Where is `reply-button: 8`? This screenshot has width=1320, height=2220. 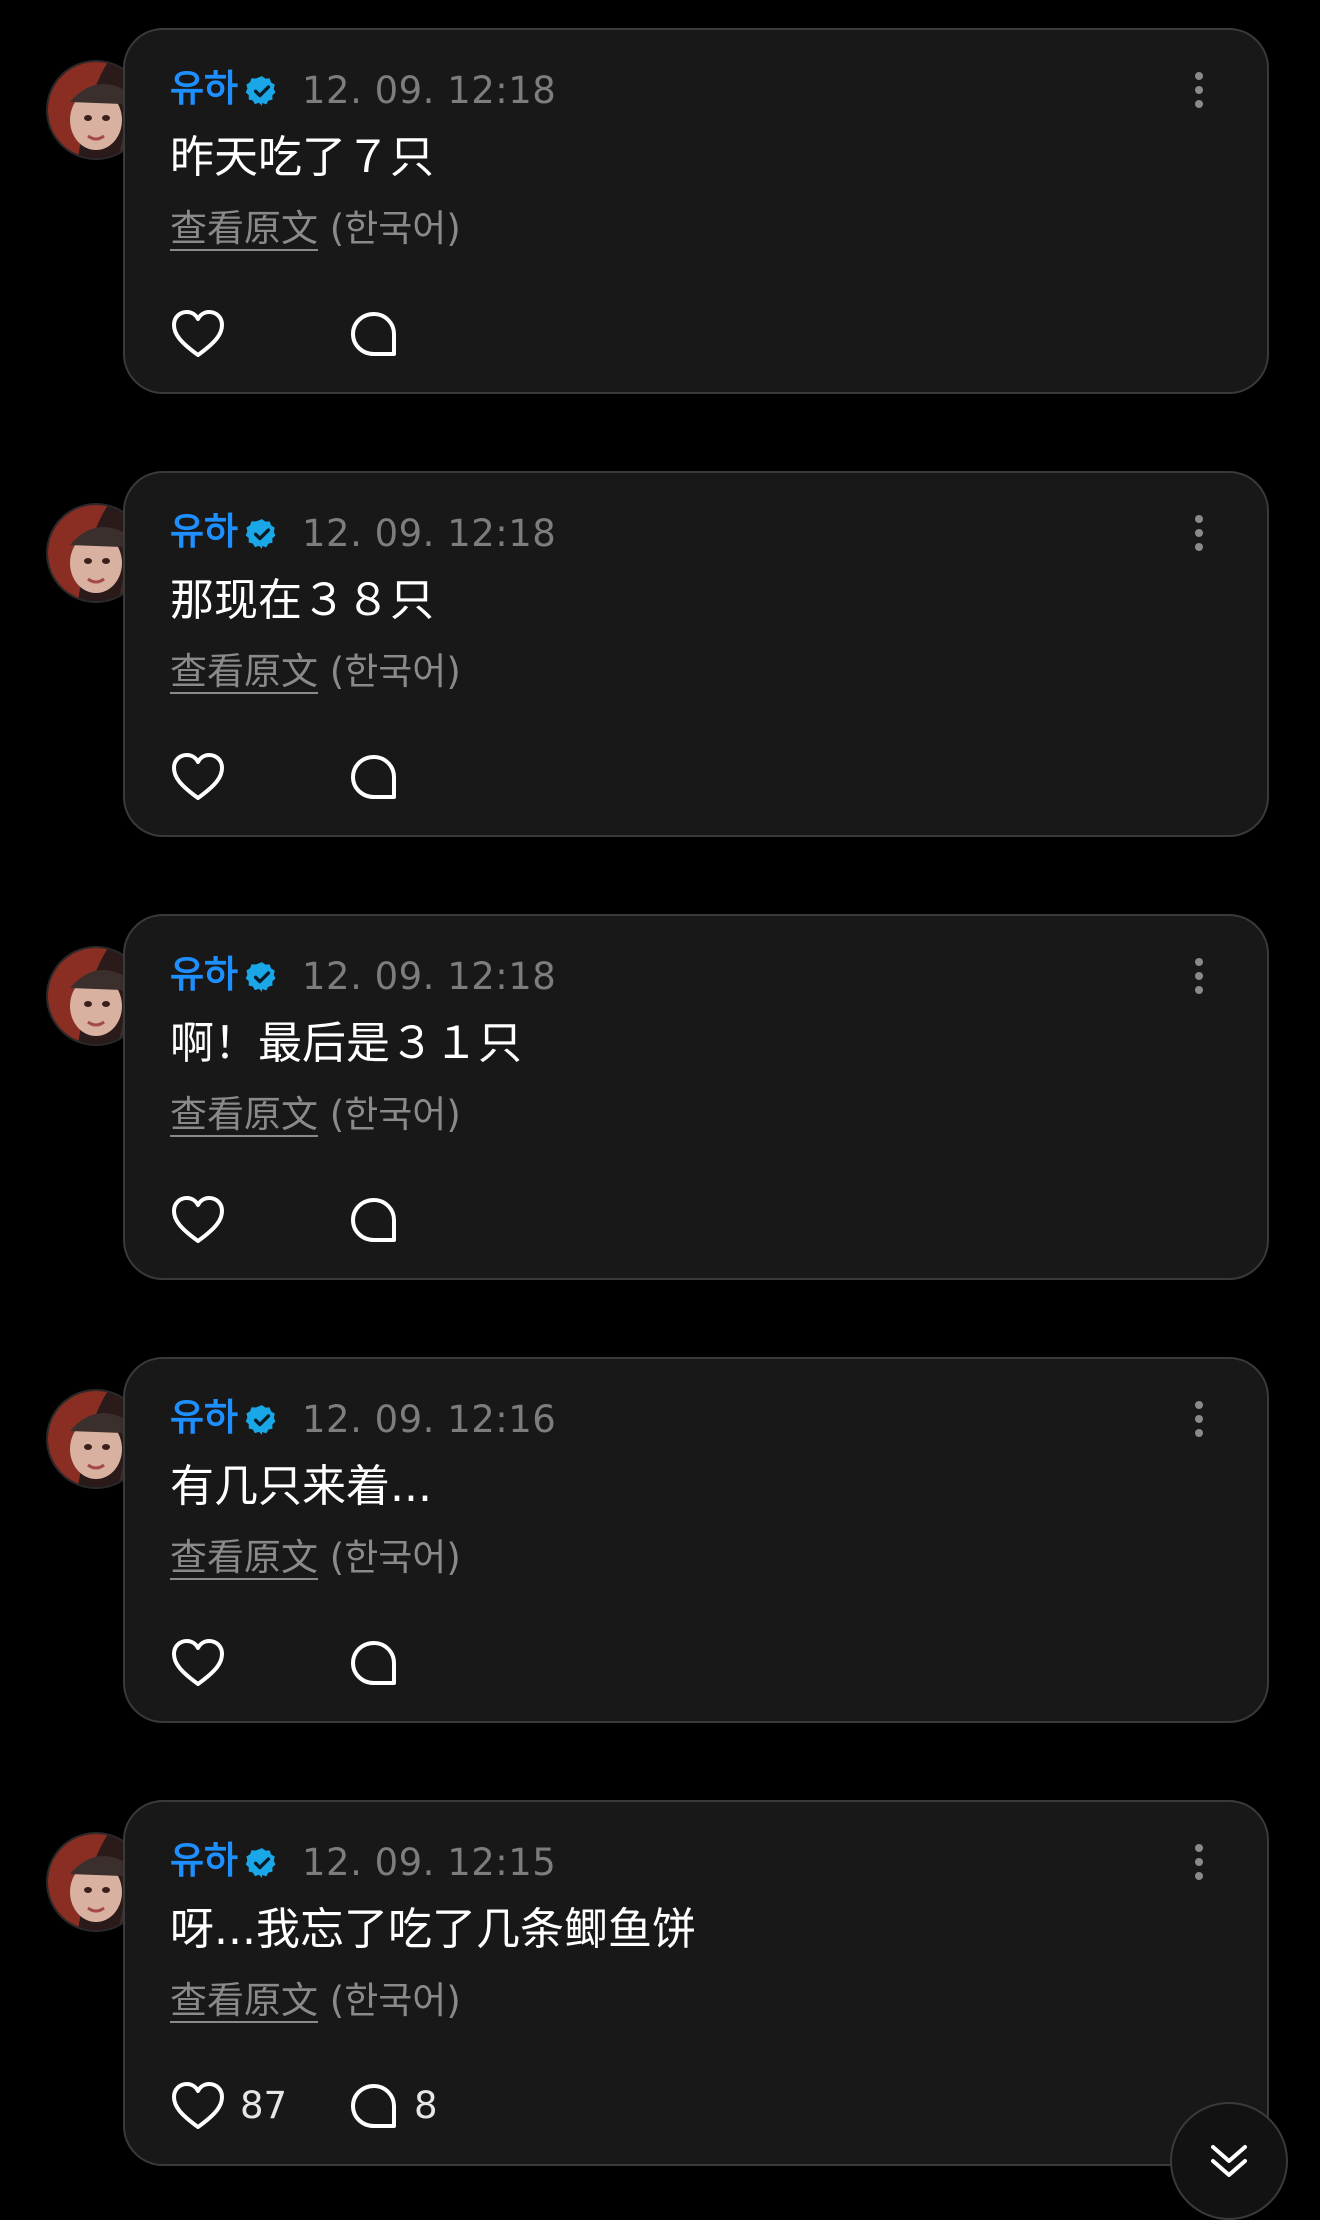
reply-button: 8 is located at coordinates (393, 2106).